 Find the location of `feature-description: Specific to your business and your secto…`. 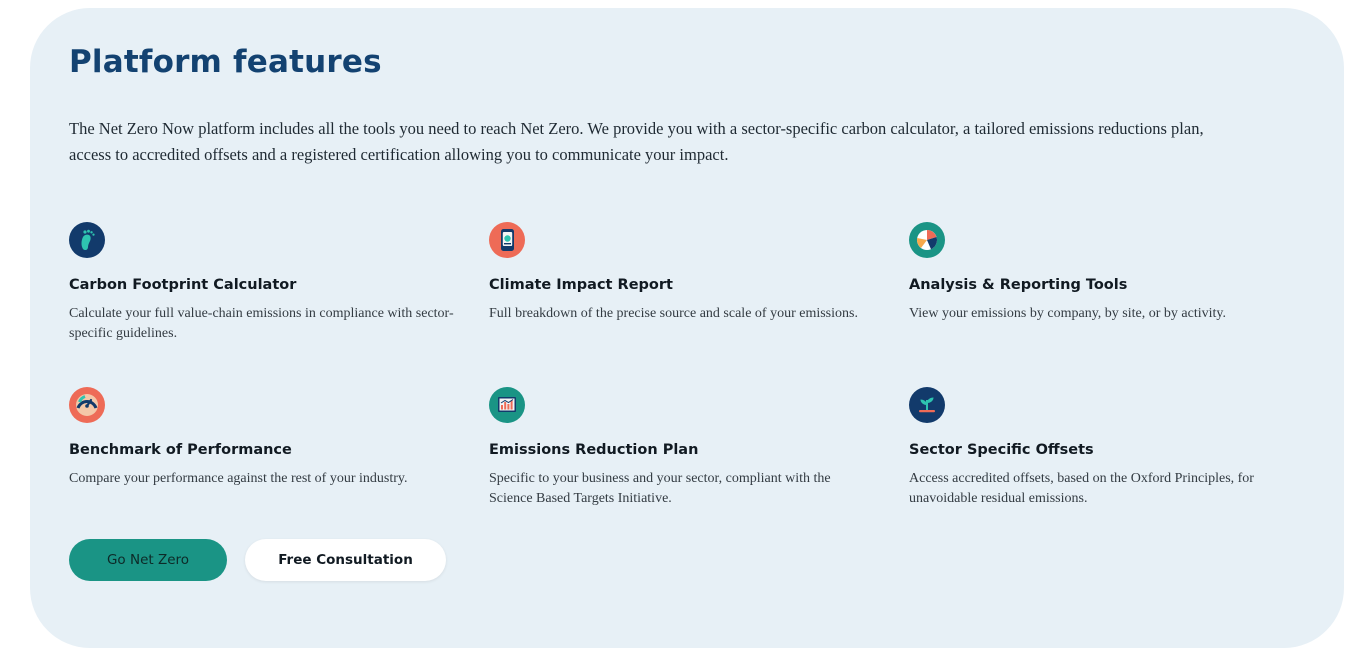

feature-description: Specific to your business and your secto… is located at coordinates (660, 488).